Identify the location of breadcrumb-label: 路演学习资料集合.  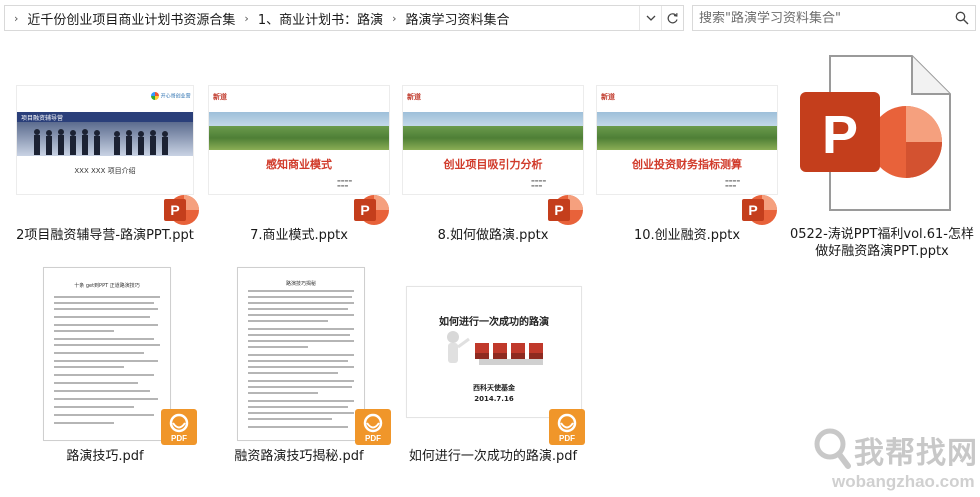
(457, 20).